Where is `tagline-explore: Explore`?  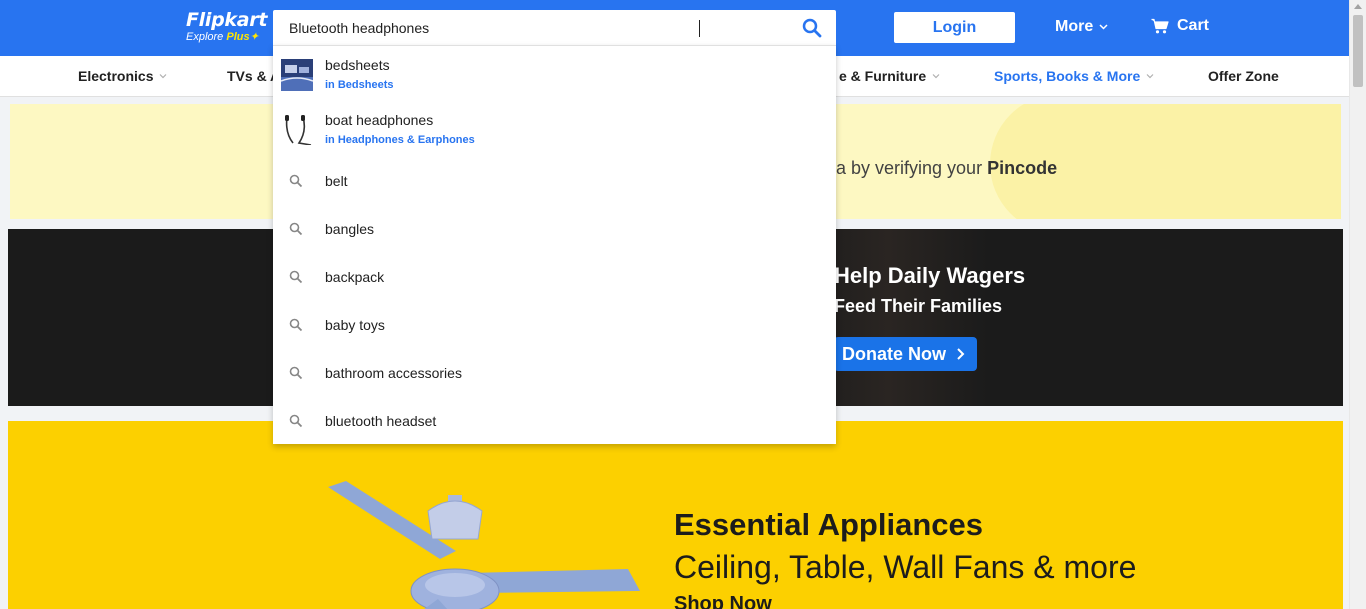
tagline-explore: Explore is located at coordinates (205, 37).